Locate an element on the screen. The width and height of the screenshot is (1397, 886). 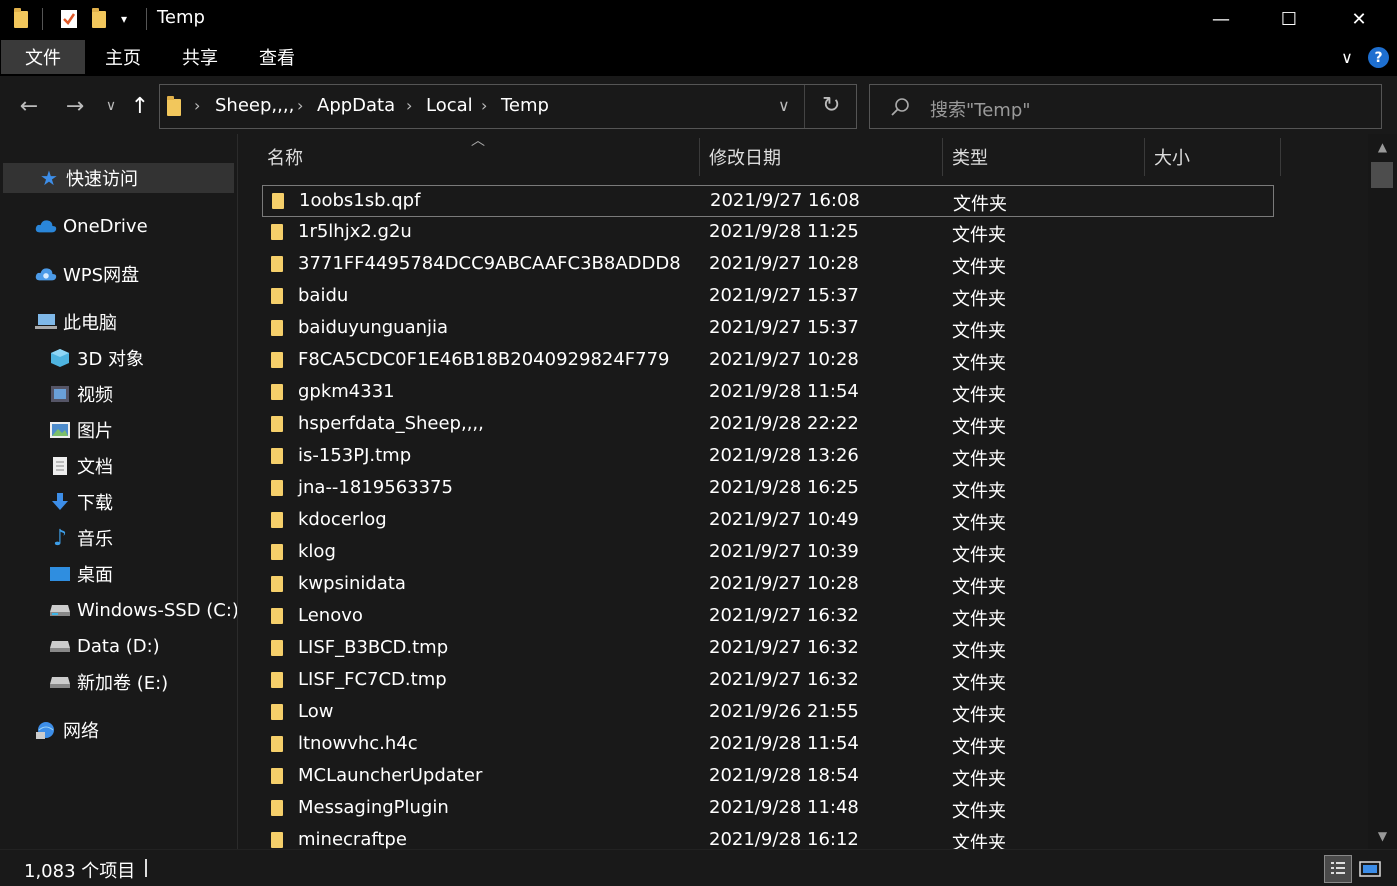
column-header-type: 类型 is located at coordinates (1043, 157).